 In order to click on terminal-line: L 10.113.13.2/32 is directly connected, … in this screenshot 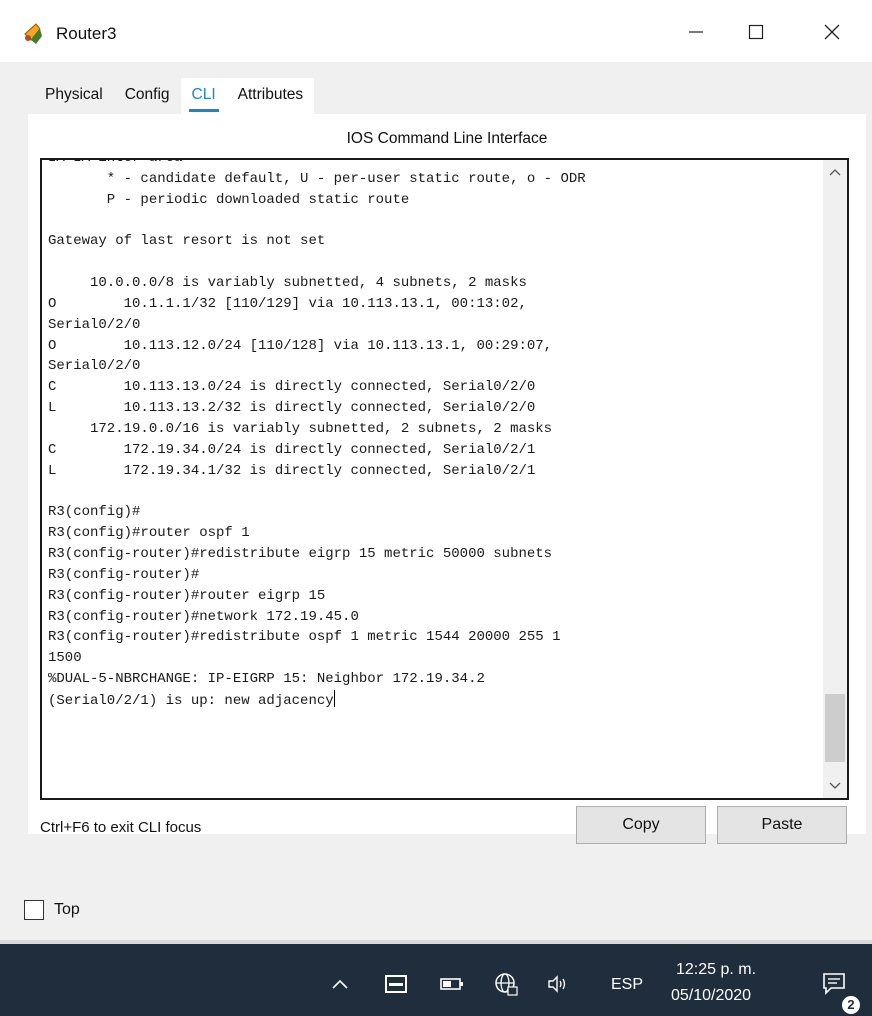, I will do `click(292, 408)`.